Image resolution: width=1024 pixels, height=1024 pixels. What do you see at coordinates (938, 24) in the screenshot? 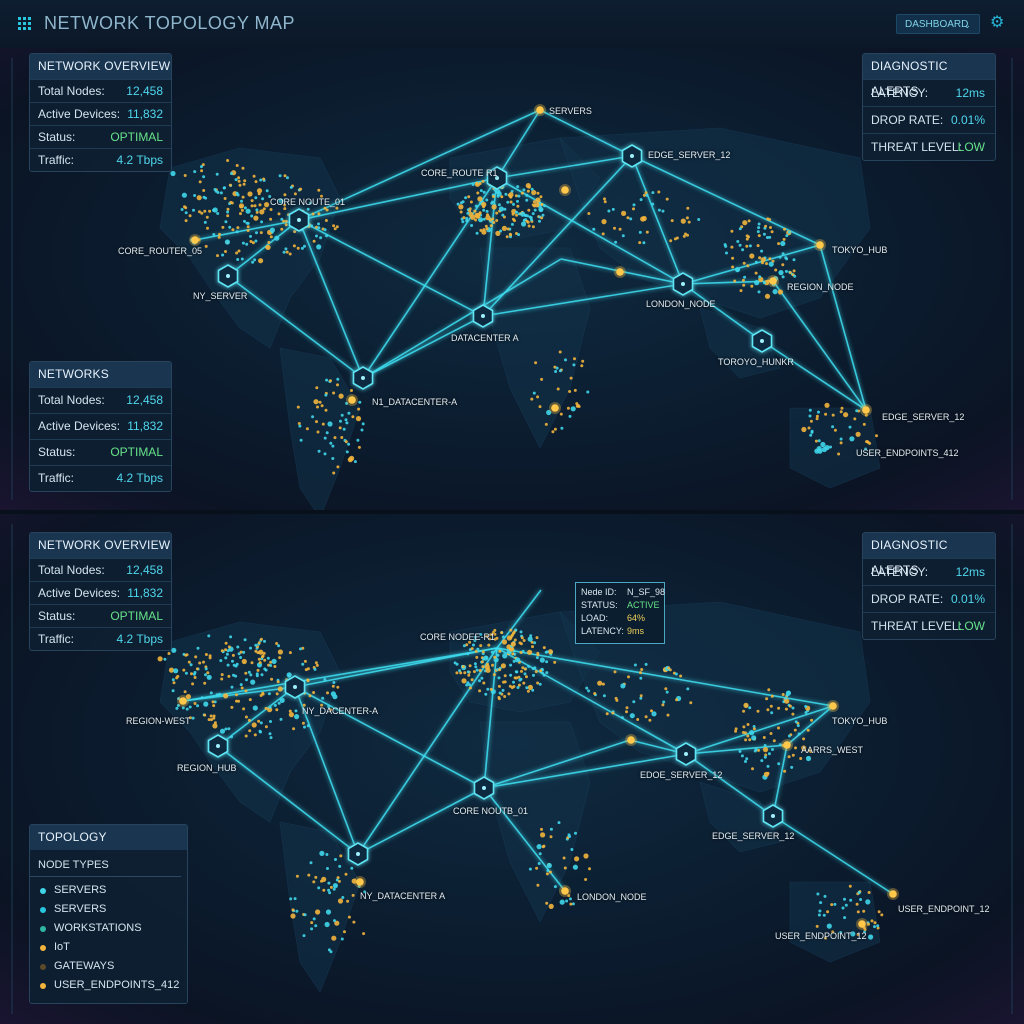
I see `dashboard-dropdown: DASHBOARD ⌄` at bounding box center [938, 24].